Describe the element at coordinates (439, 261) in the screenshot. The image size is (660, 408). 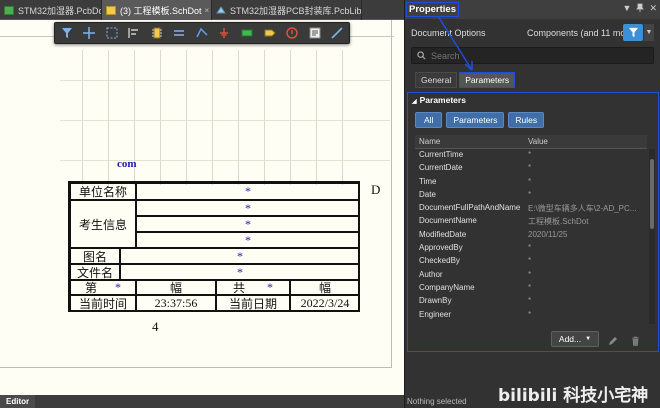
I see `parameter-name: CheckedBy` at that location.